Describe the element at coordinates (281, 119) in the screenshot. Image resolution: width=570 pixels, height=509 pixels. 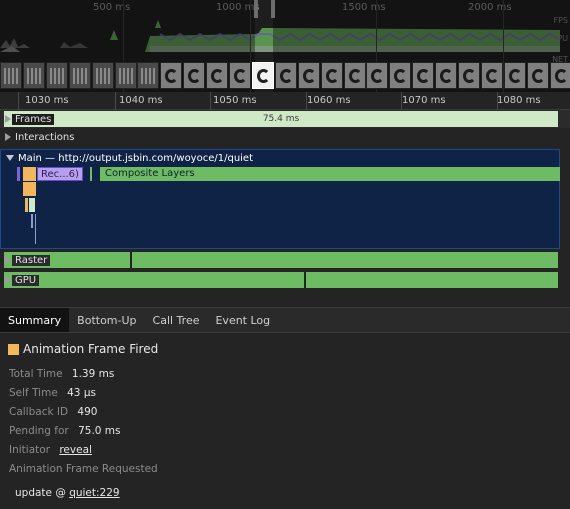
I see `frame-bar: 75.4 ms` at that location.